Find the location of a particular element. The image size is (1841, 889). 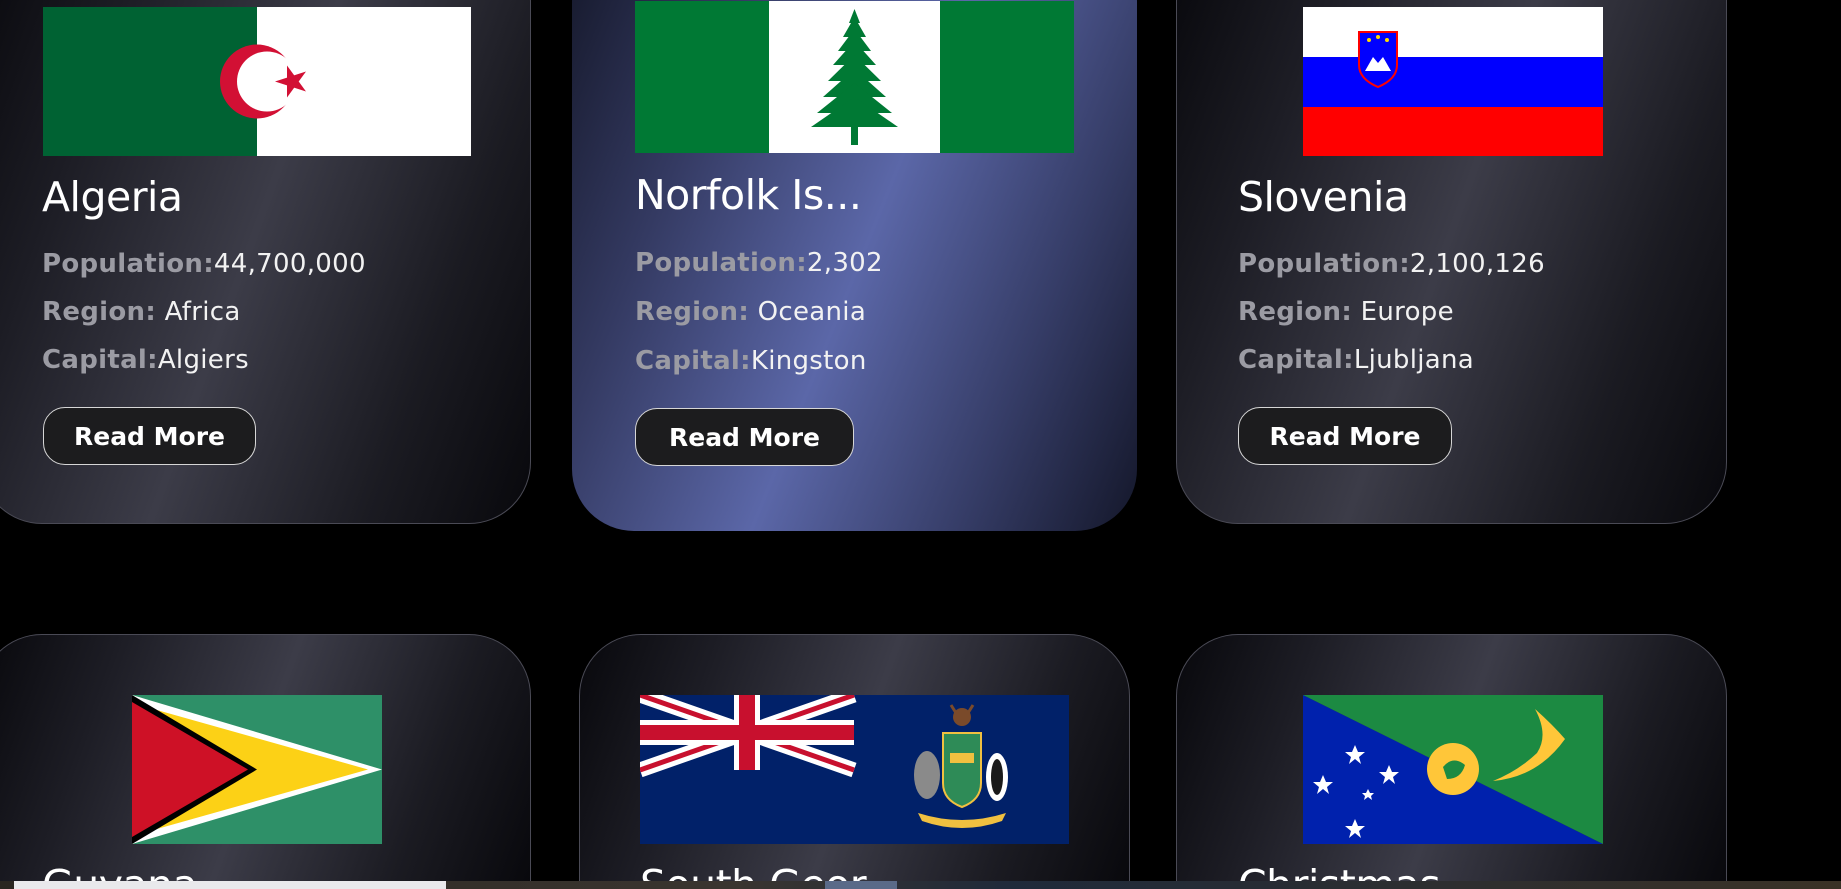

population-row: Population:2,100,126 is located at coordinates (1391, 264).